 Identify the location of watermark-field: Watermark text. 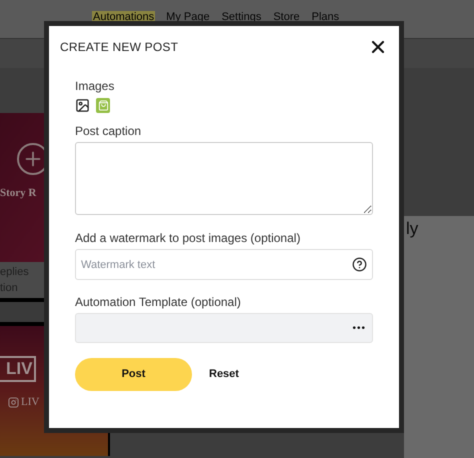
(224, 264).